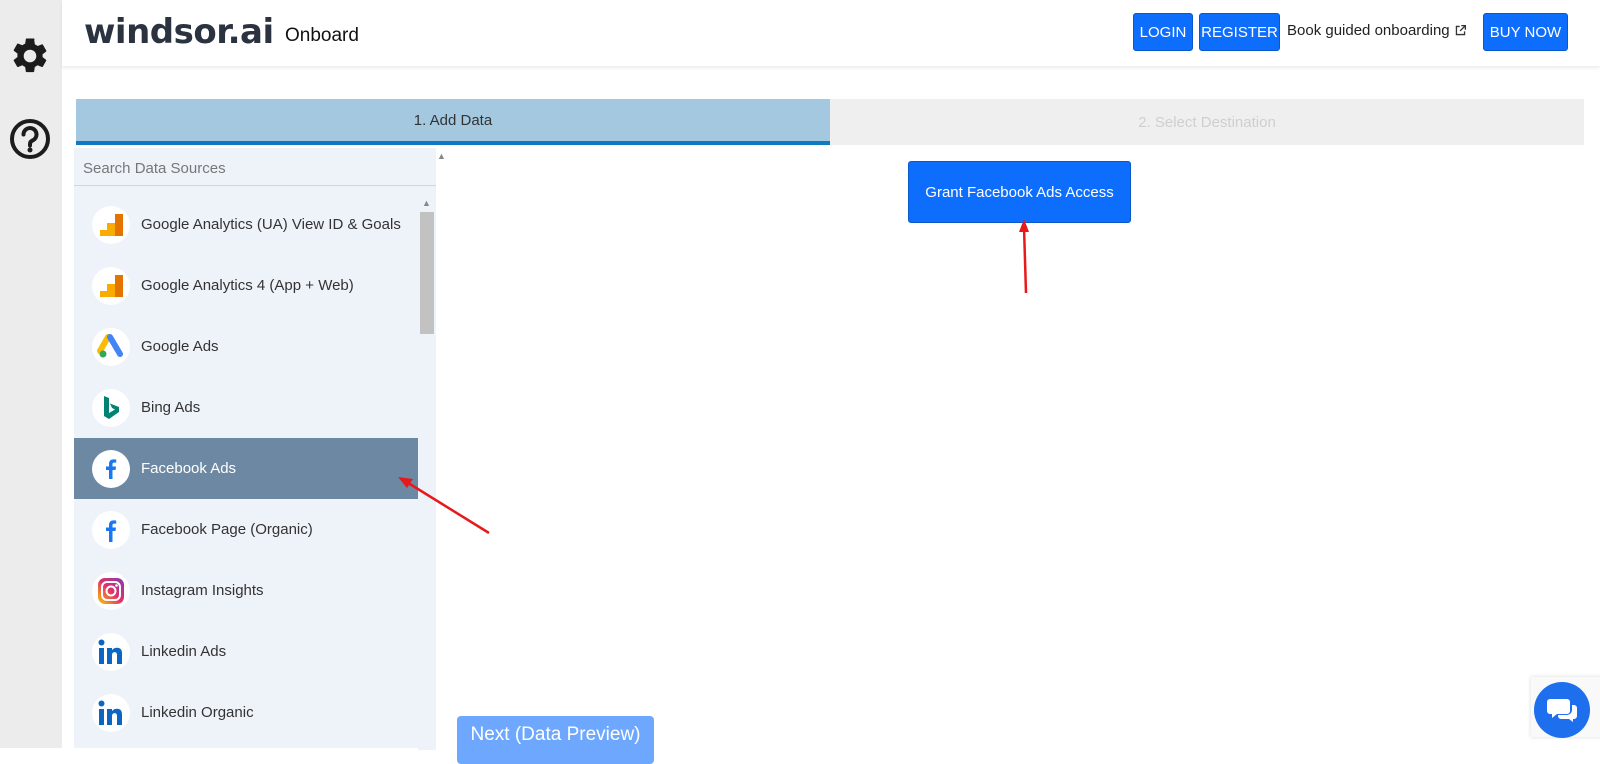 The image size is (1600, 764). What do you see at coordinates (441, 156) in the screenshot?
I see `sidebar-scroll-up-arrow: ▲` at bounding box center [441, 156].